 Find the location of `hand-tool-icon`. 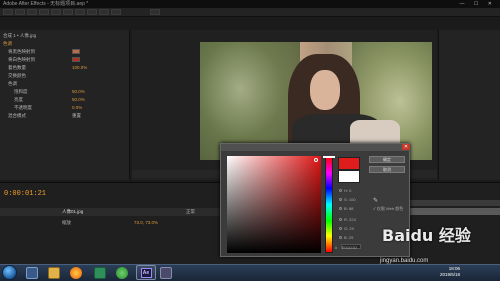

hand-tool-icon is located at coordinates (20, 12).